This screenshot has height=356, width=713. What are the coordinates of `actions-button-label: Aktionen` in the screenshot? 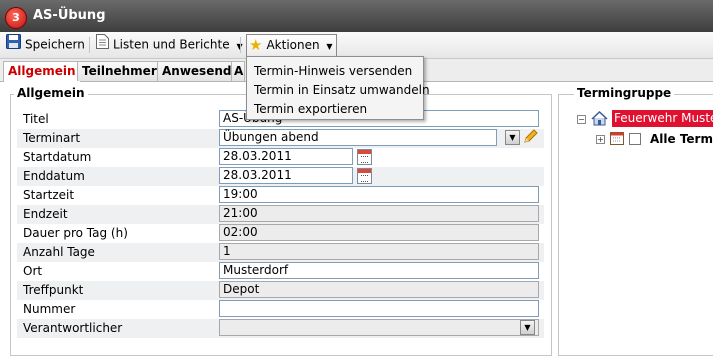 It's located at (293, 45).